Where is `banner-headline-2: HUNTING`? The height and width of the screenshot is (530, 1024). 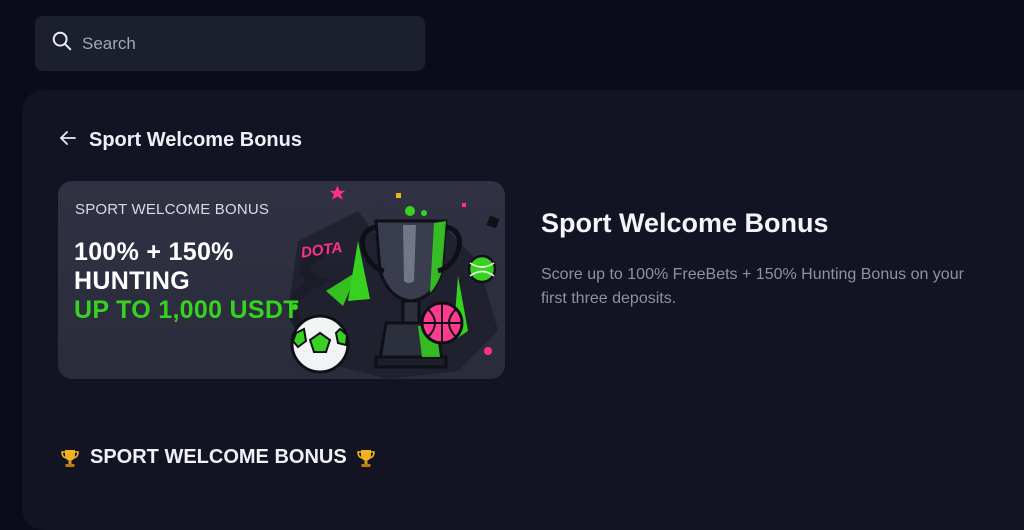
banner-headline-2: HUNTING is located at coordinates (132, 281).